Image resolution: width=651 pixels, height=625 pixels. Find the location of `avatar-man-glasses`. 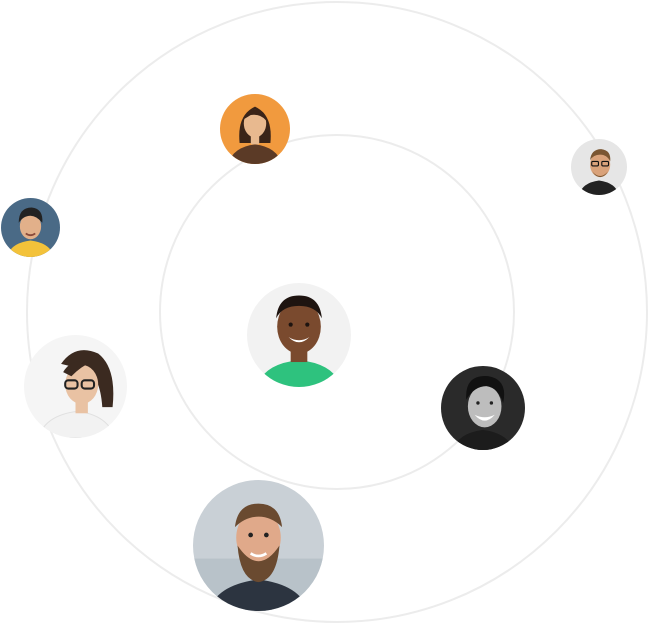

avatar-man-glasses is located at coordinates (599, 167).